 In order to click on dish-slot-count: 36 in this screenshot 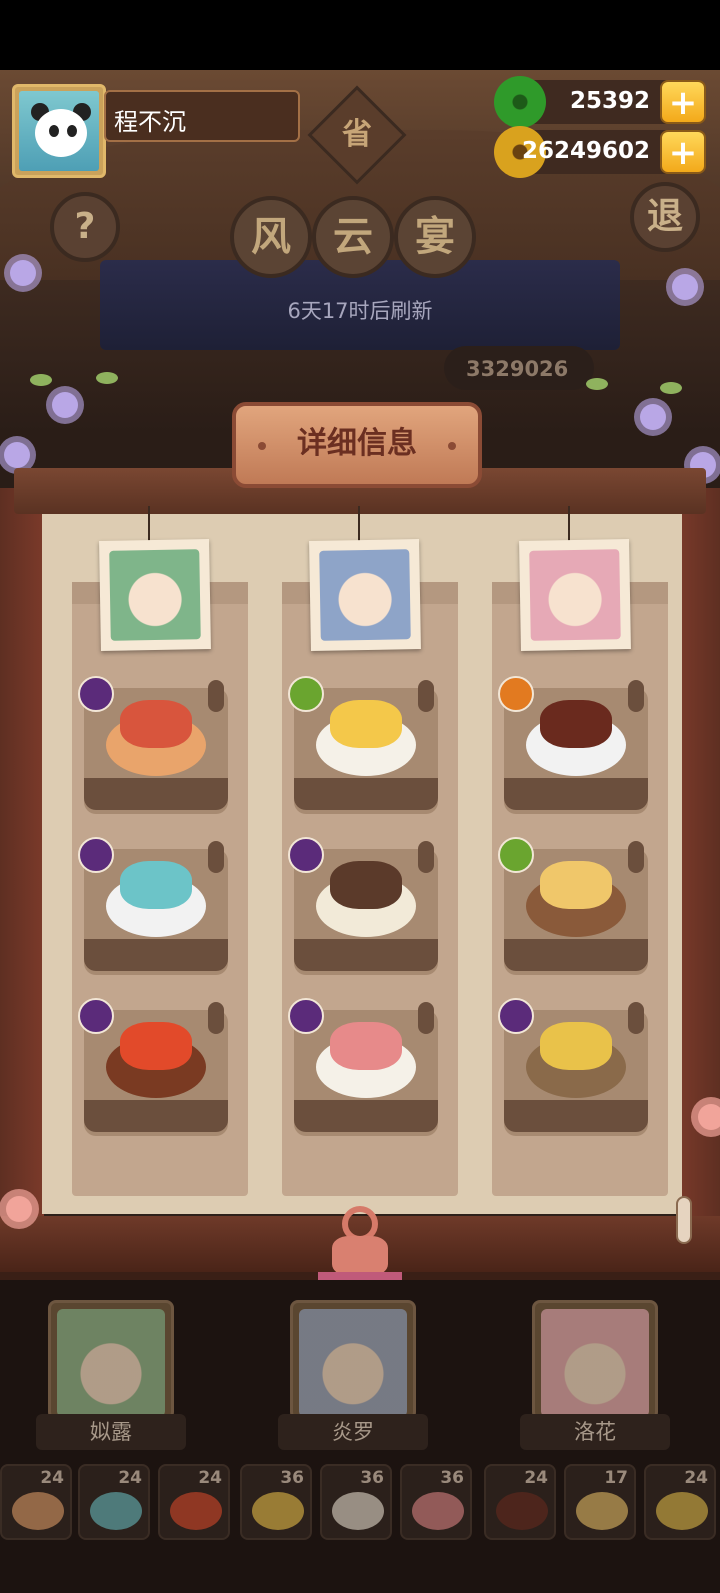, I will do `click(372, 1478)`.